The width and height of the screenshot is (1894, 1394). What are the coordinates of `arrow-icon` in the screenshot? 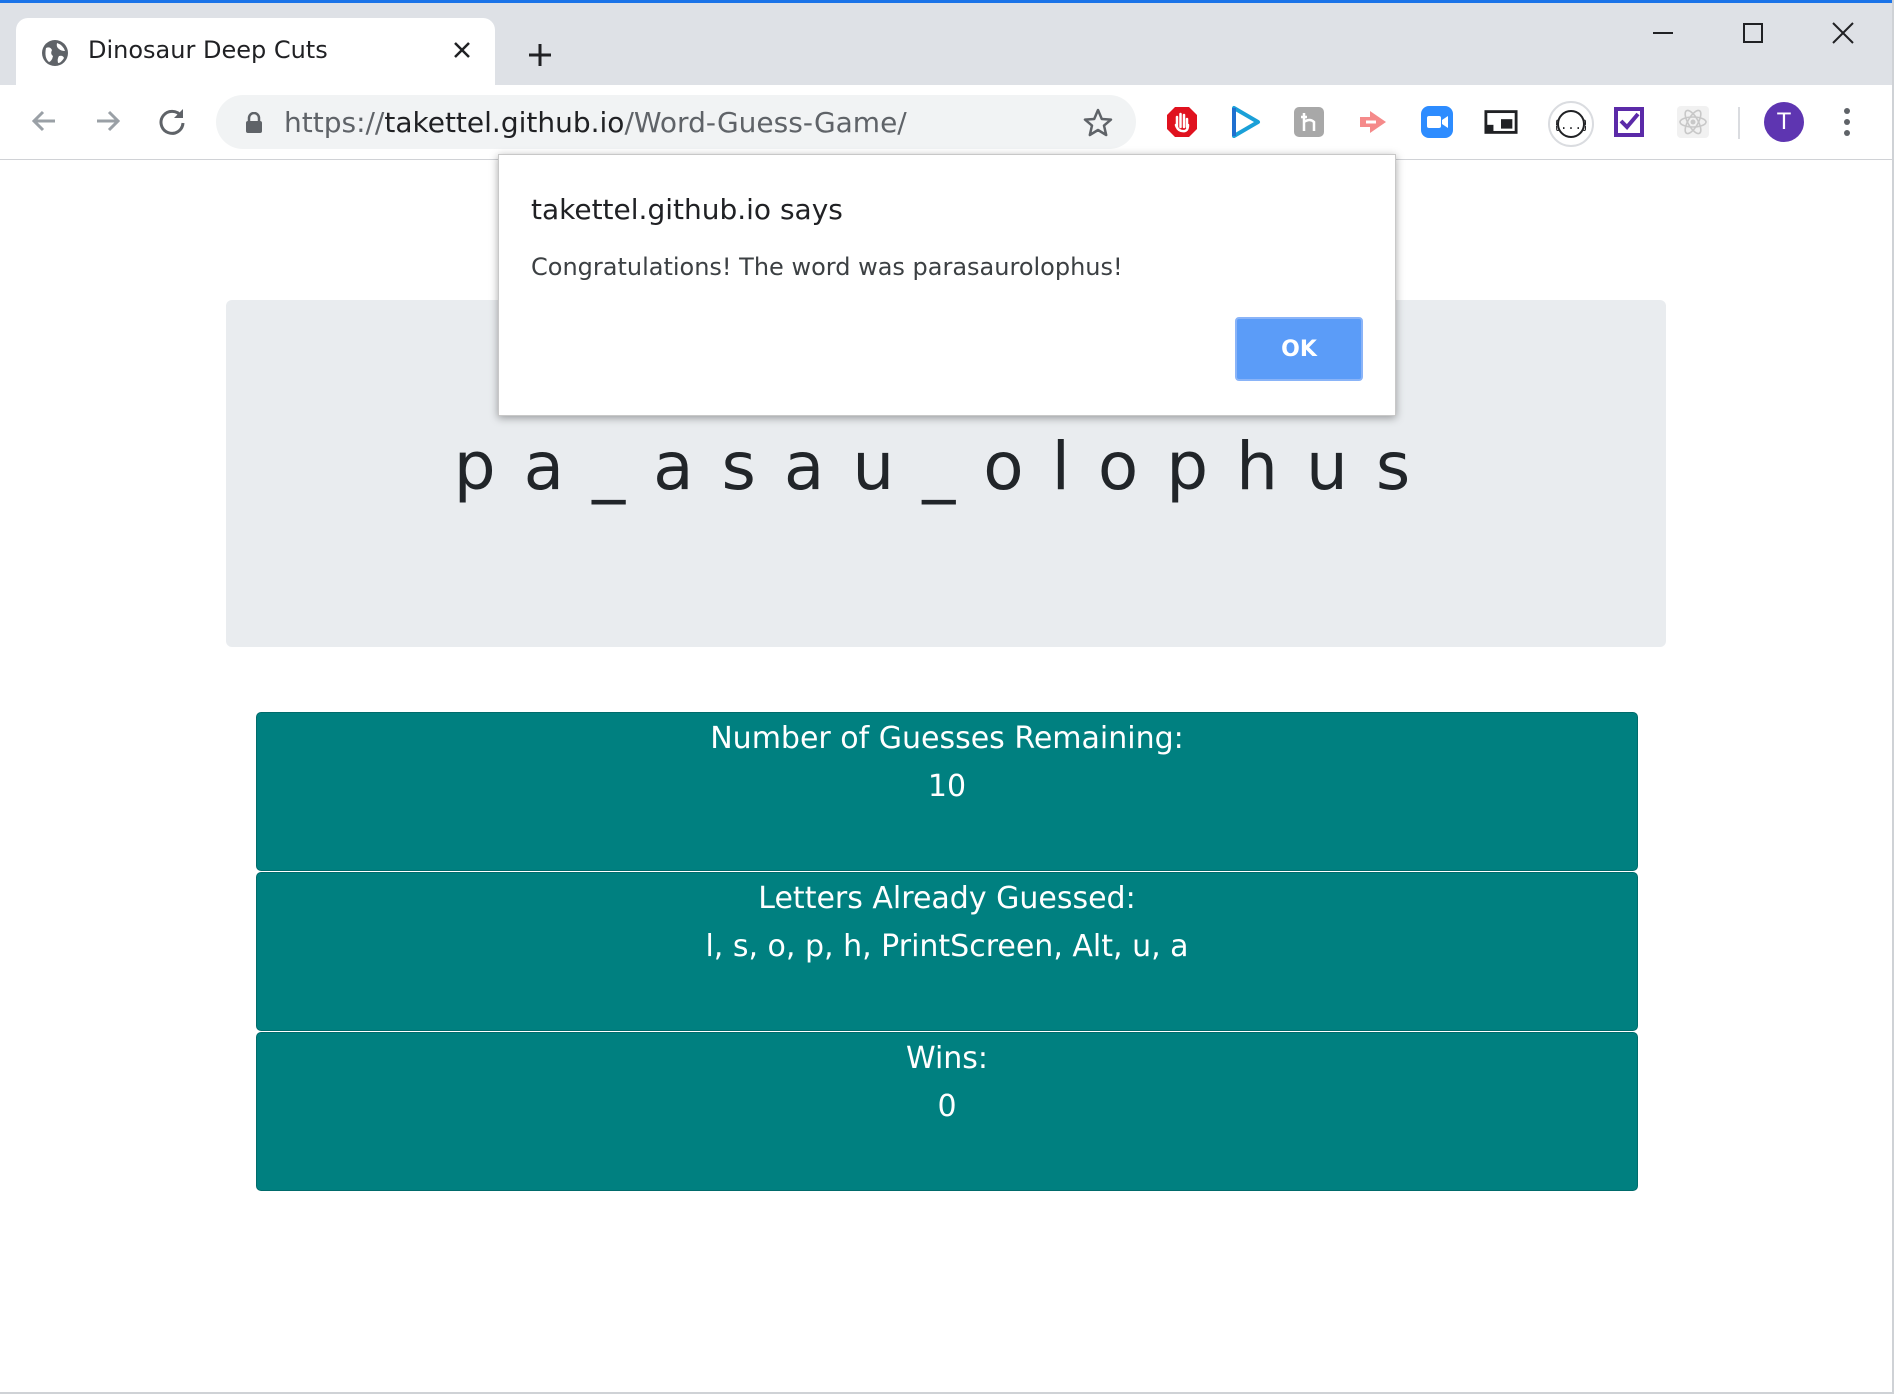 It's located at (1373, 122).